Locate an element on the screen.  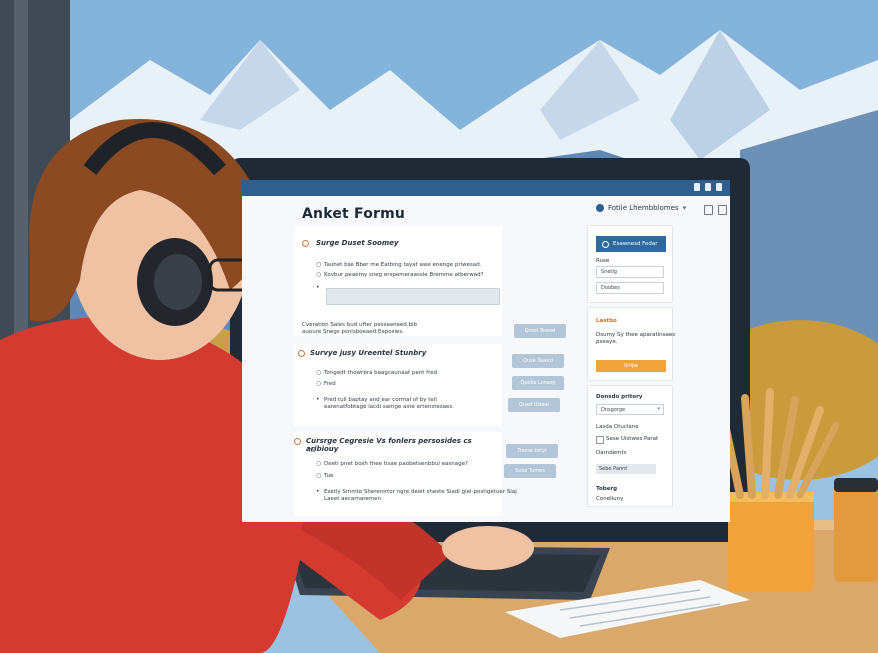
section-2-option-2: Fred is located at coordinates (330, 384).